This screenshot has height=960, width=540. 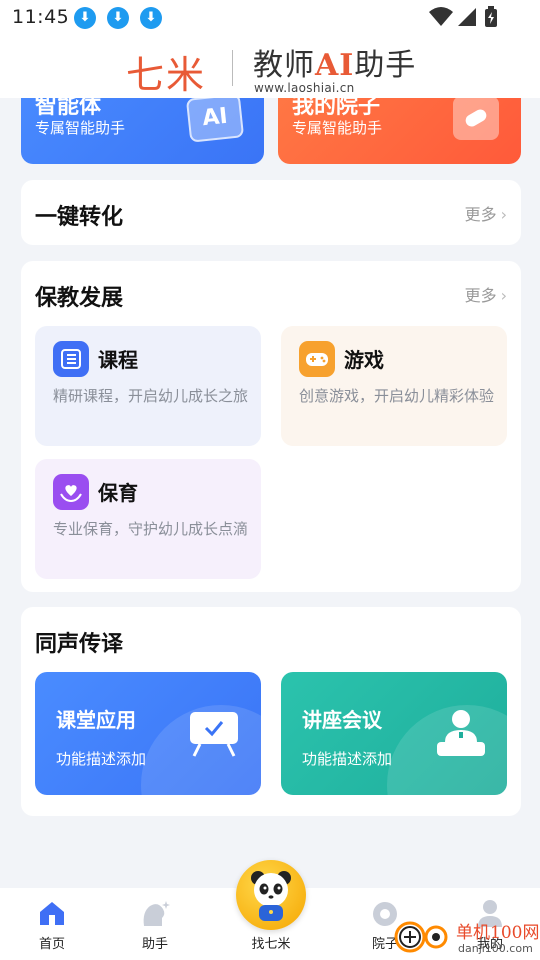 I want to click on watermark-url: danji100.com, so click(x=495, y=948).